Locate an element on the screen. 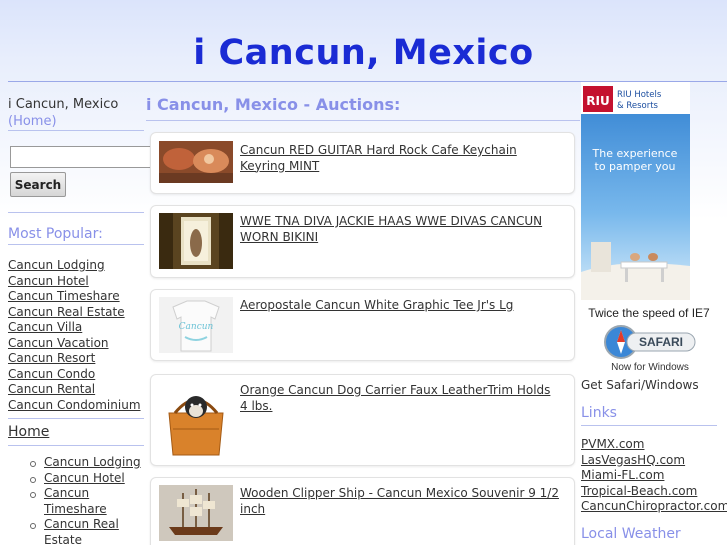 The height and width of the screenshot is (545, 727). list-item: Cancun Condo is located at coordinates (74, 375).